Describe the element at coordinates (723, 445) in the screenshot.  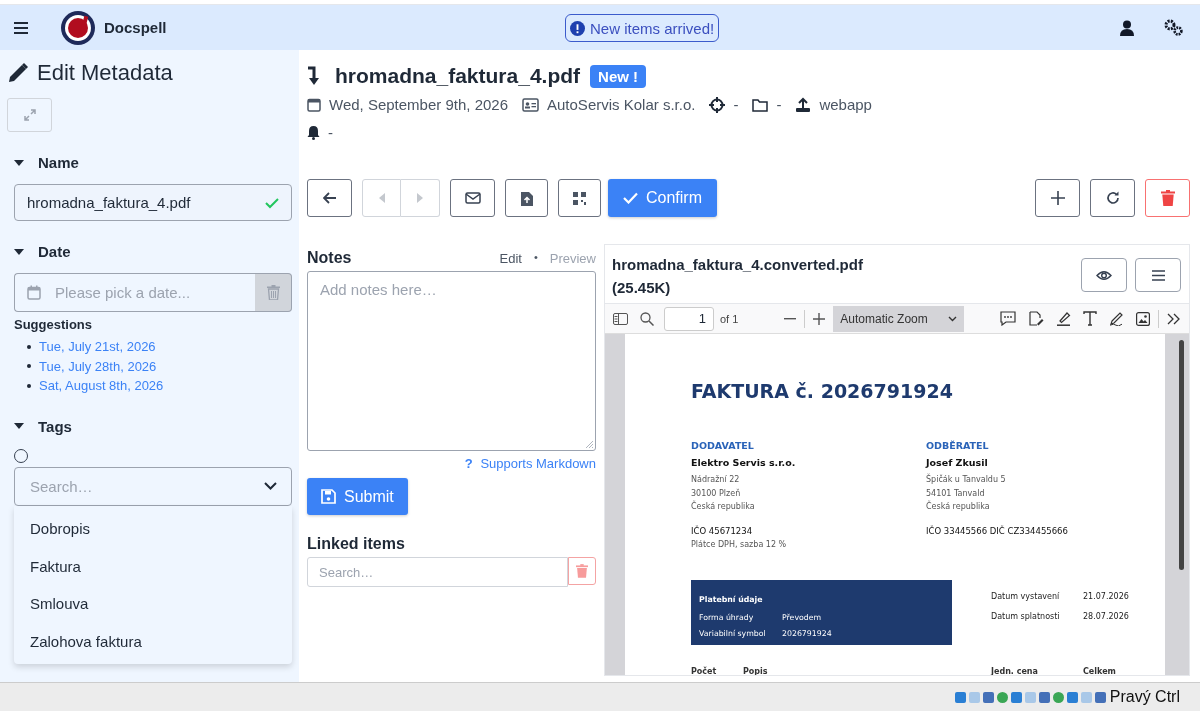
I see `party-label: DODAVATEL` at that location.